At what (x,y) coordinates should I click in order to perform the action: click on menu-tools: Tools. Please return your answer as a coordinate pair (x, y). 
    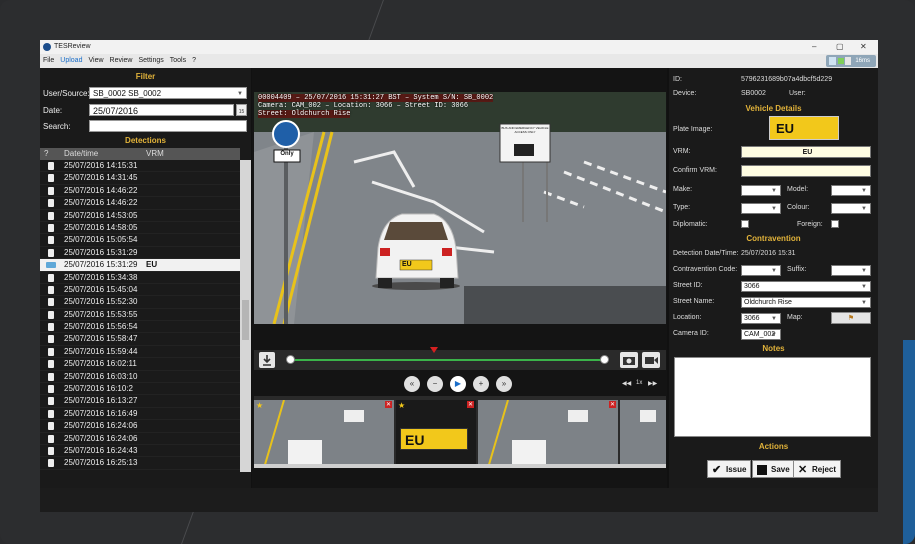
    Looking at the image, I should click on (178, 61).